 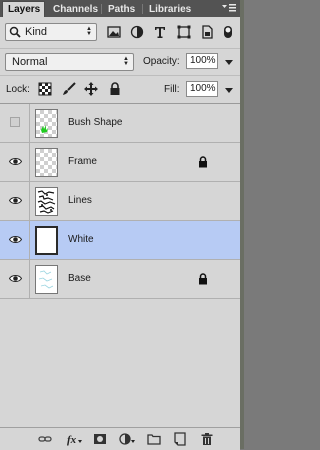 I want to click on fx-icon: fx, so click(x=74, y=439).